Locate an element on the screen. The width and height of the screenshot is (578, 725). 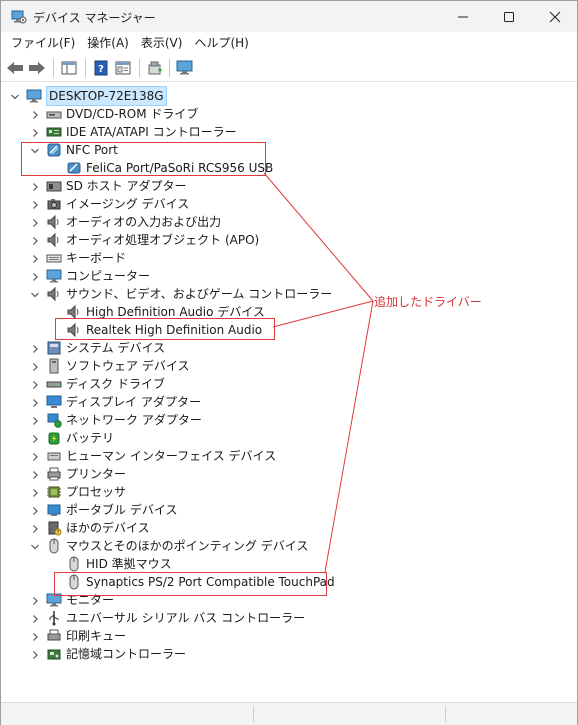
tree-category: マウスとそのほかのポインティング デバイス is located at coordinates (289, 546).